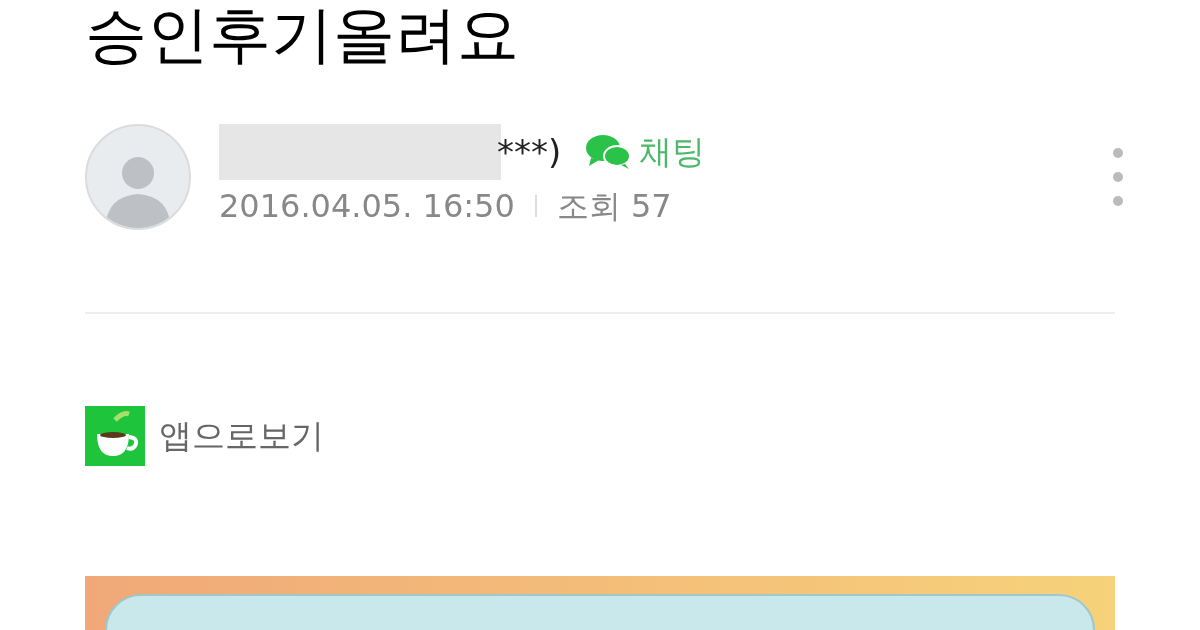  Describe the element at coordinates (367, 206) in the screenshot. I see `post-date: 2016.04.05. 16:50` at that location.